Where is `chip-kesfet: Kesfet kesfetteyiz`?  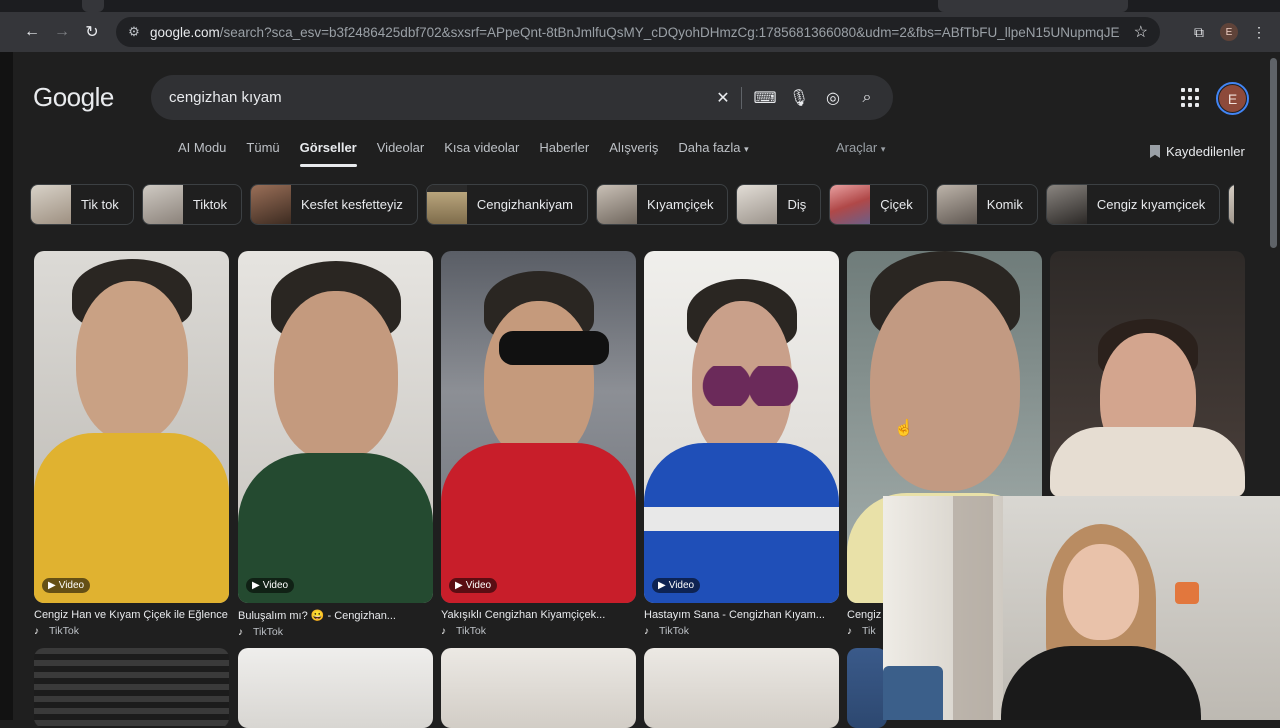 chip-kesfet: Kesfet kesfetteyiz is located at coordinates (334, 204).